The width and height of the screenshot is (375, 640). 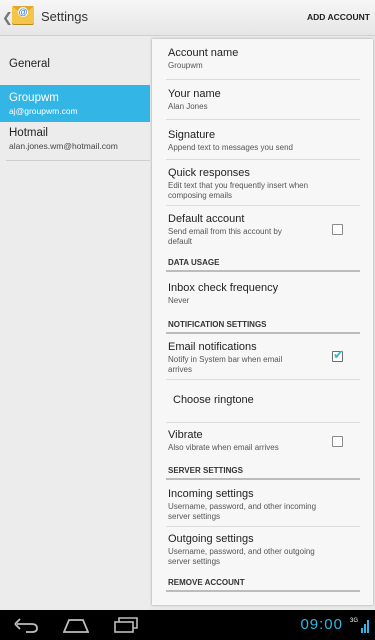 I want to click on home-icon, so click(x=76, y=625).